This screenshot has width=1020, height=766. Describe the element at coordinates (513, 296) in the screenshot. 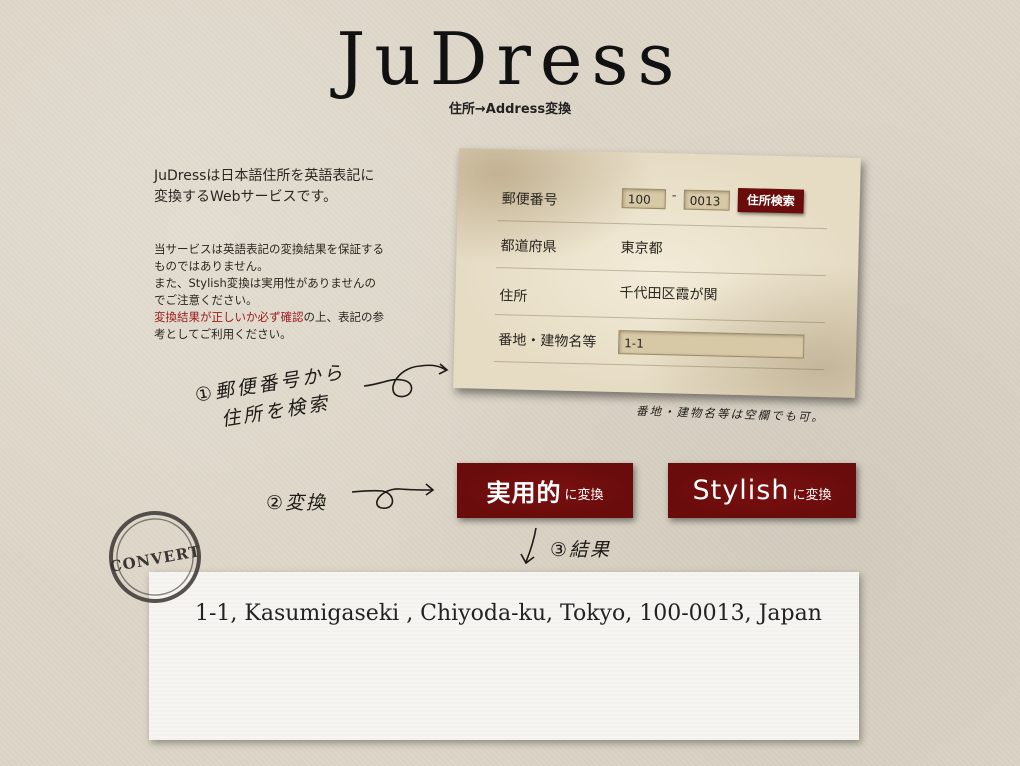

I see `address-label: 住所` at that location.